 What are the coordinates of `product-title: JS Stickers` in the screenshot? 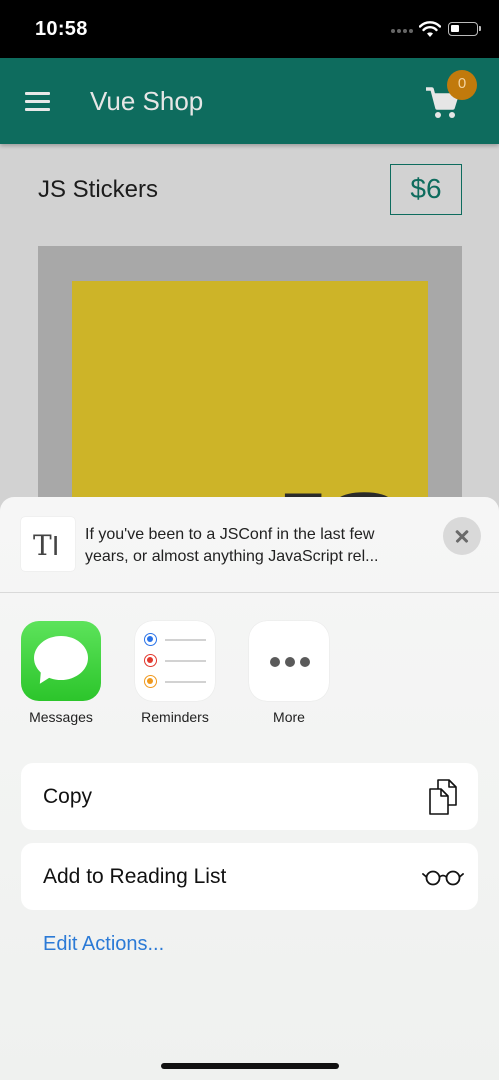 It's located at (98, 189).